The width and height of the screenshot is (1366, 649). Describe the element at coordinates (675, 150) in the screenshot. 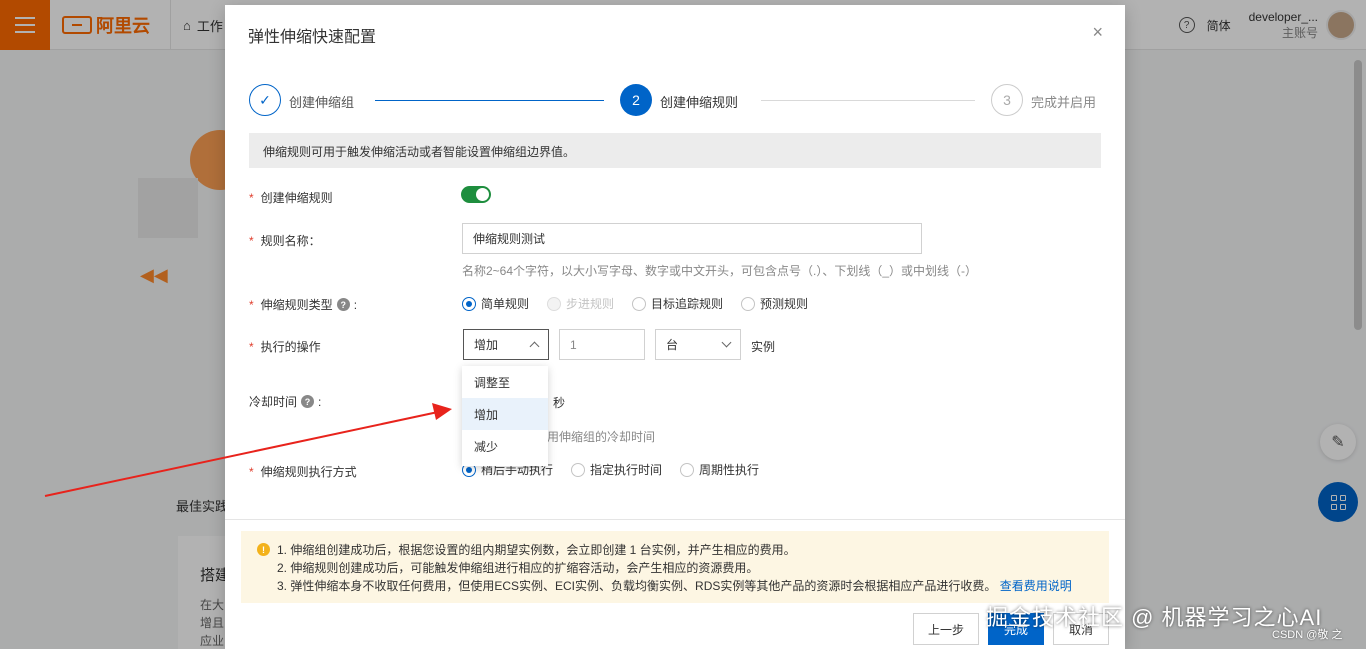

I see `info-banner: 伸缩规则可用于触发伸缩活动或者智能设置伸缩组边界值。` at that location.